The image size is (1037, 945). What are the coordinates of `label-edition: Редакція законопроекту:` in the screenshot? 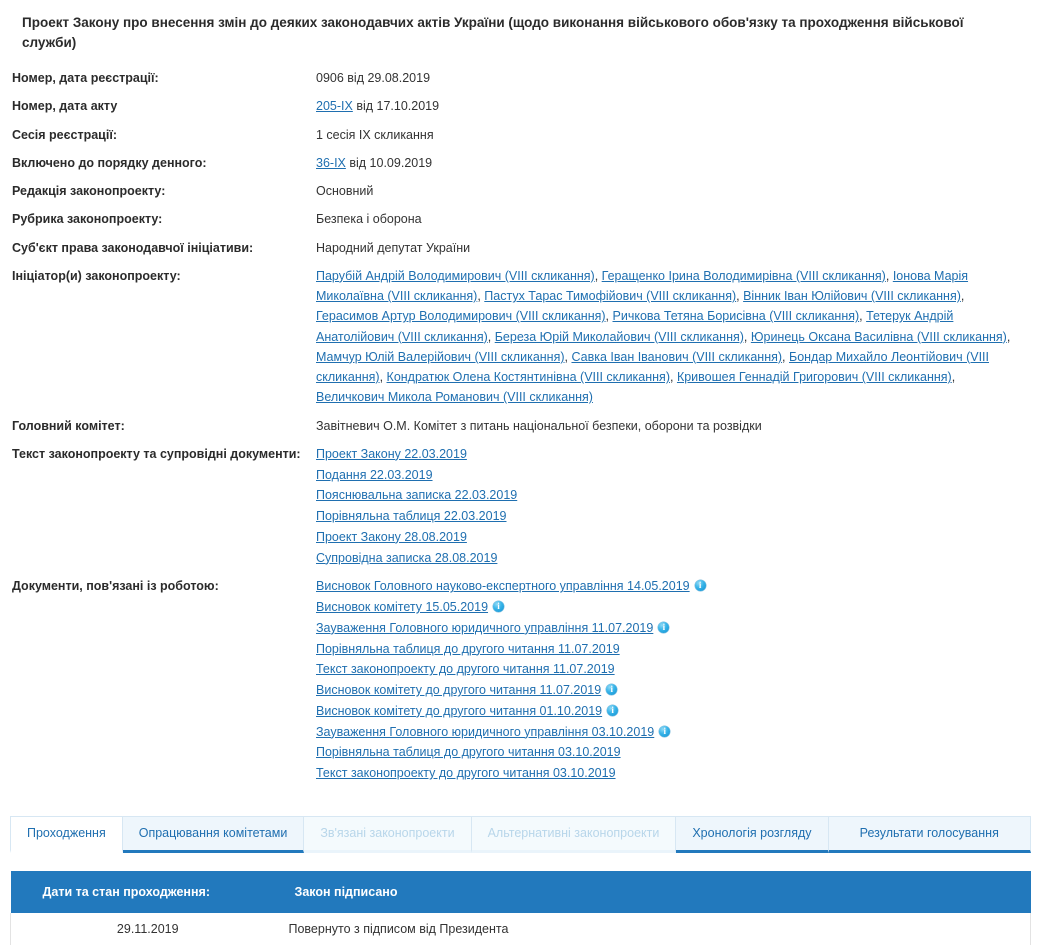 It's located at (89, 191).